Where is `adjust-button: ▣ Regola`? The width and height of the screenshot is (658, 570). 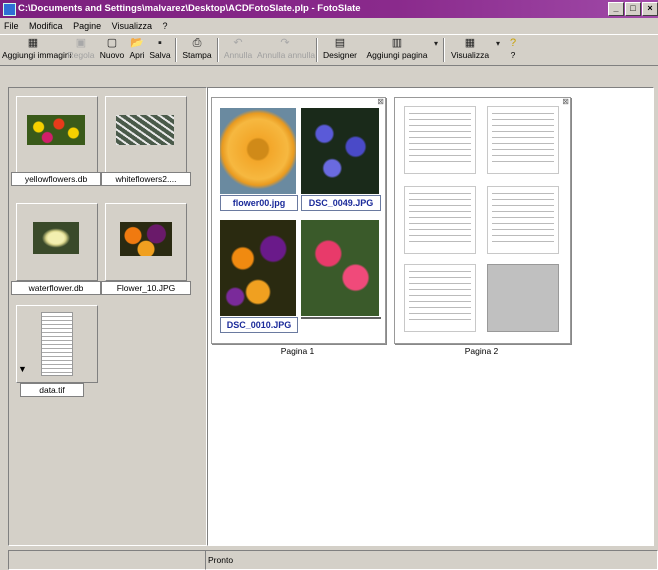 adjust-button: ▣ Regola is located at coordinates (81, 50).